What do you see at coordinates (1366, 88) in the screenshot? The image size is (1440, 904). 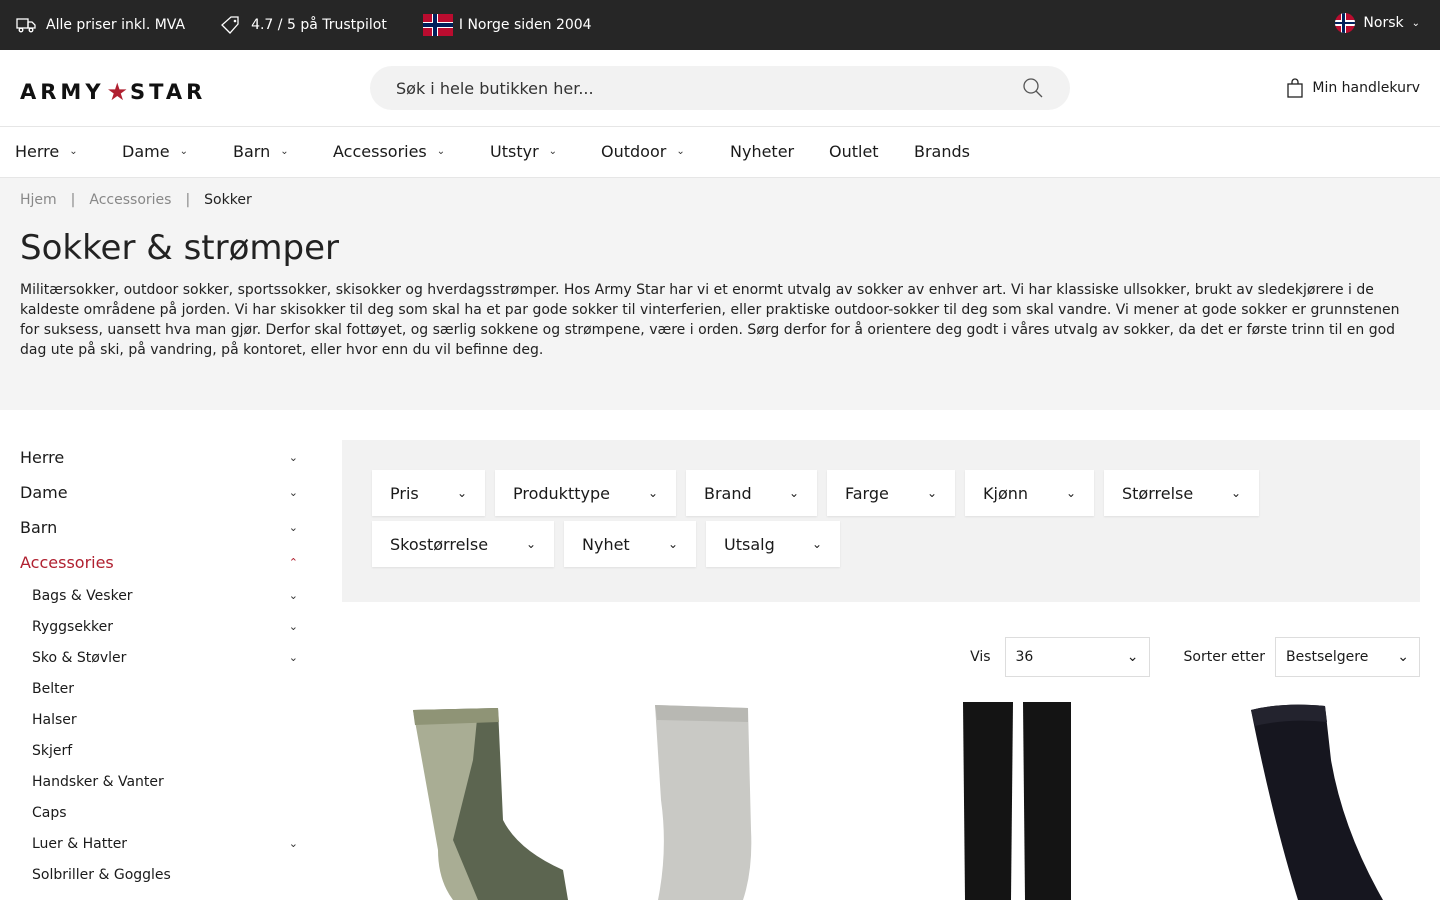 I see `cart-label: Min handlekurv` at bounding box center [1366, 88].